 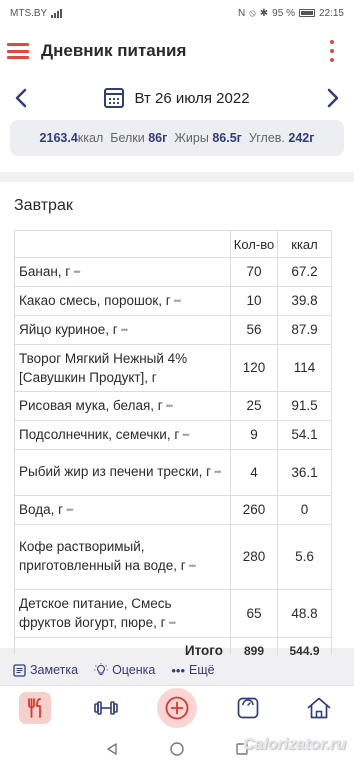 I want to click on date-picker: Вт 26 июля 2022, so click(x=177, y=98).